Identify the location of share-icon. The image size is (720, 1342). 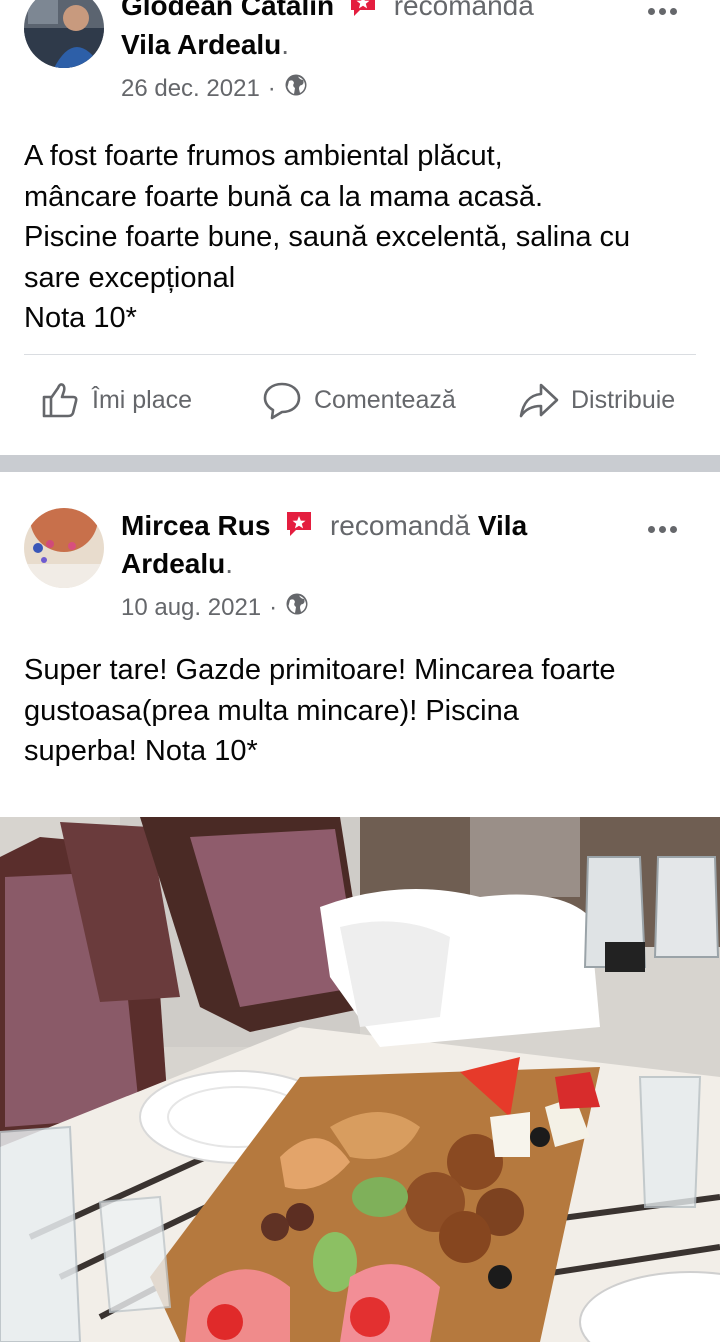
(539, 400).